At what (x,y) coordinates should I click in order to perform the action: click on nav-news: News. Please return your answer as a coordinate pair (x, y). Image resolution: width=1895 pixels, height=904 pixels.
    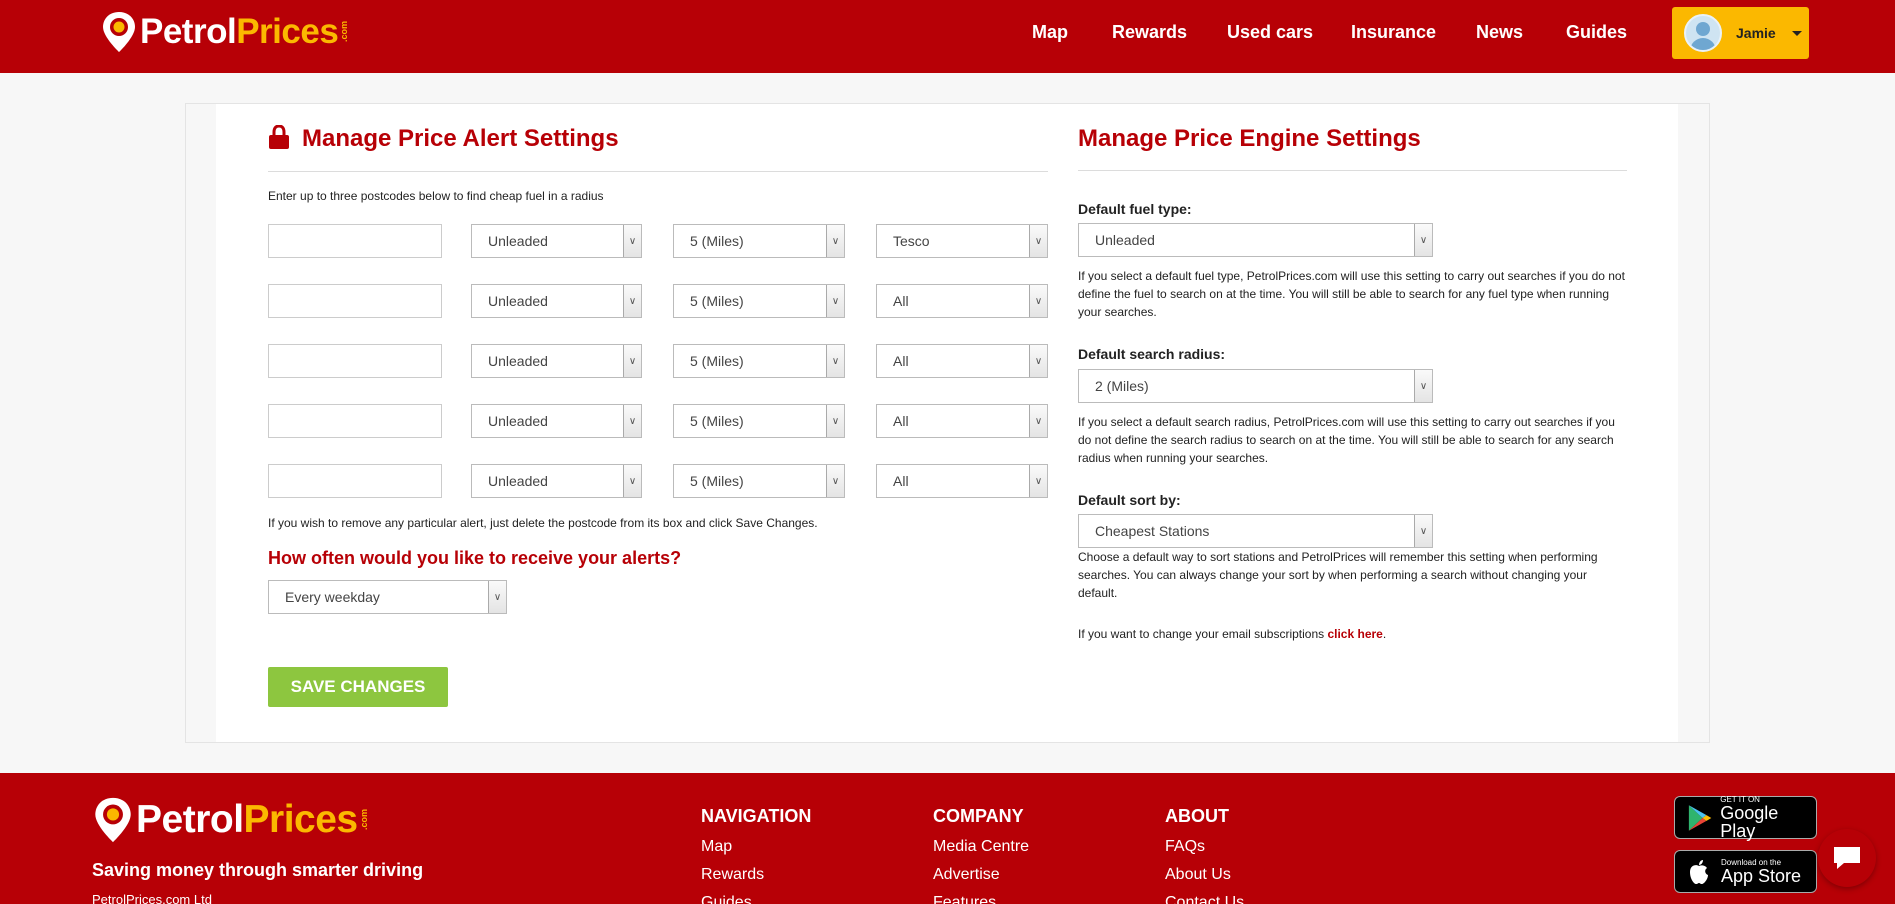
    Looking at the image, I should click on (1499, 32).